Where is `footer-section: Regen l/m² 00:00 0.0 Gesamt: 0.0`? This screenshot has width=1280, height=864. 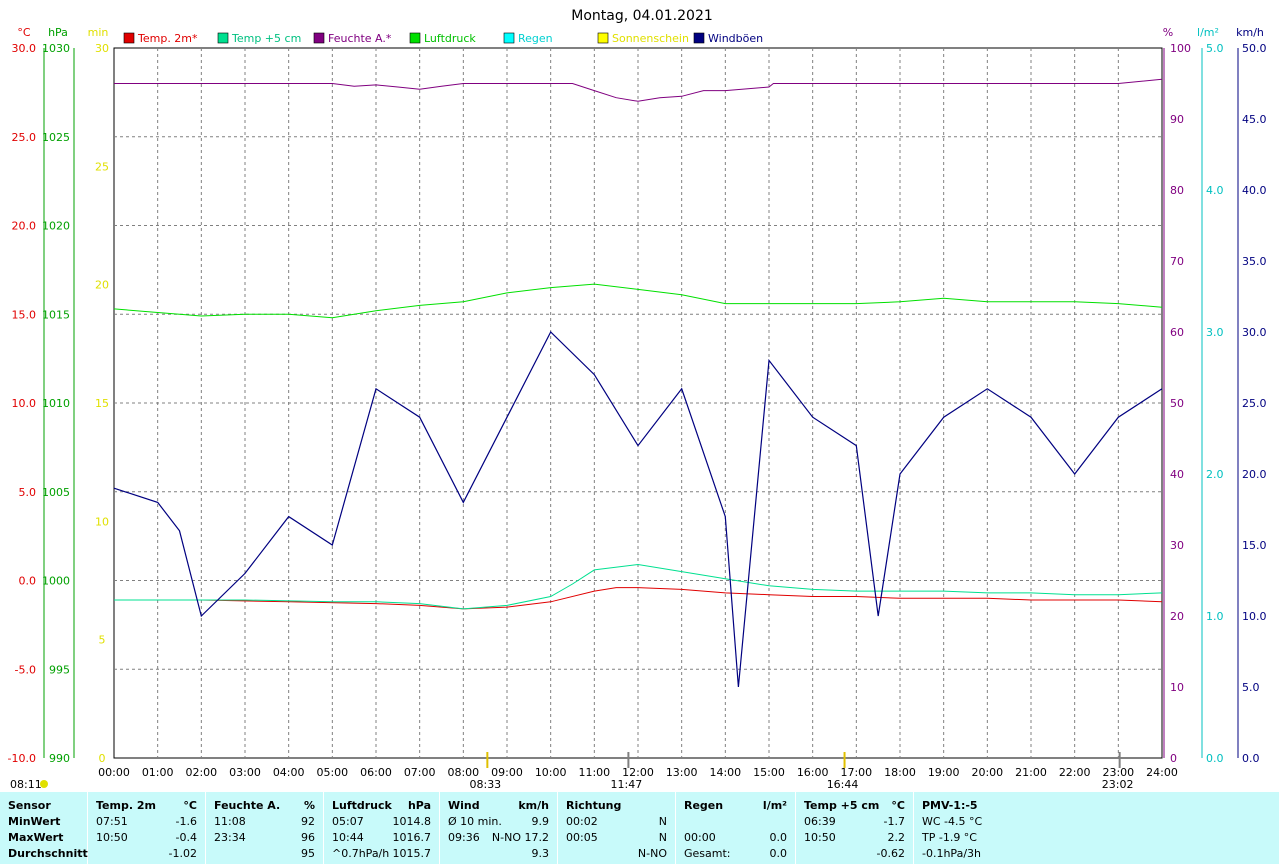 footer-section: Regen l/m² 00:00 0.0 Gesamt: 0.0 is located at coordinates (736, 828).